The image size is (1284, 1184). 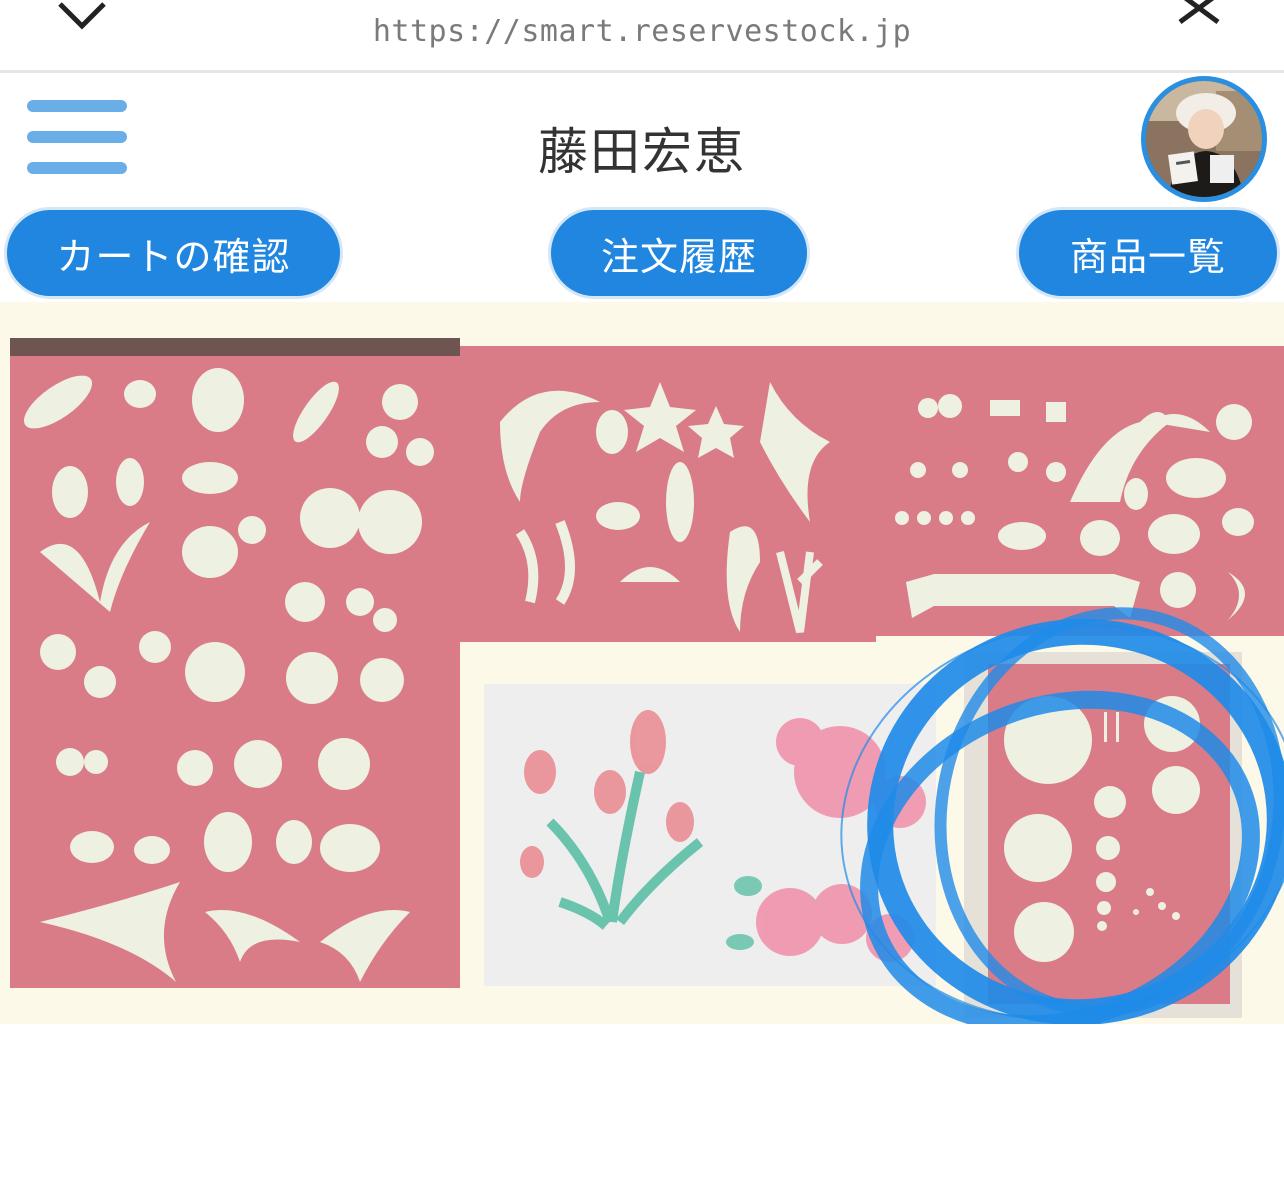 What do you see at coordinates (679, 253) in the screenshot?
I see `order-history-button: 注文履歴` at bounding box center [679, 253].